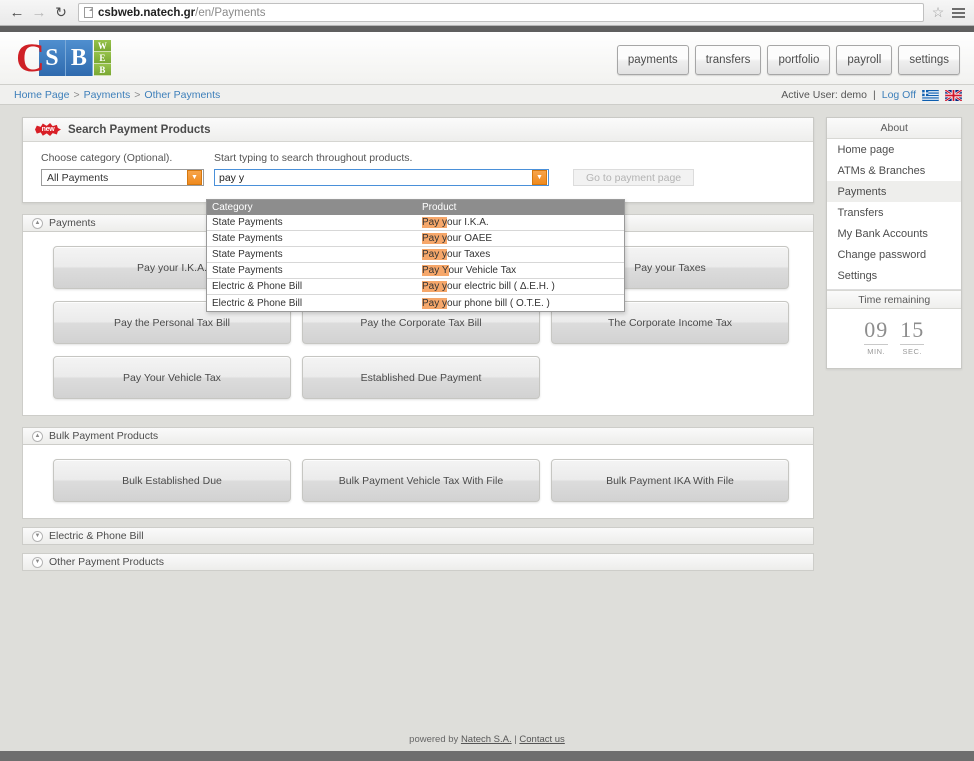 This screenshot has height=761, width=974. What do you see at coordinates (930, 95) in the screenshot?
I see `greek-flag-icon` at bounding box center [930, 95].